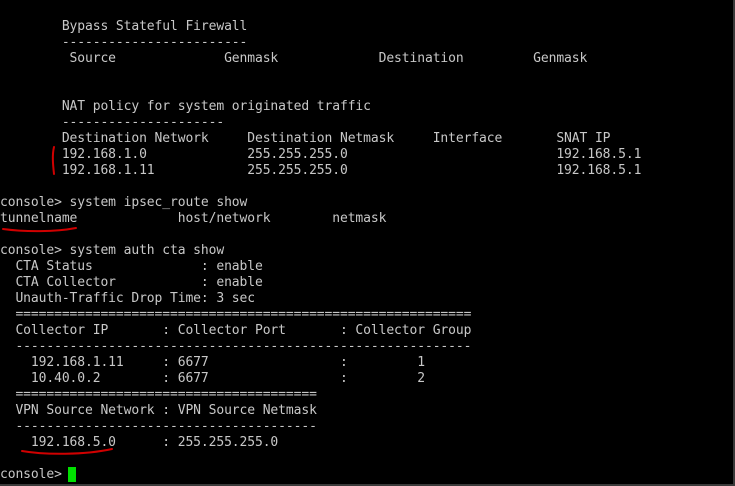 This screenshot has height=486, width=735. What do you see at coordinates (35, 474) in the screenshot?
I see `terminal-prompt-line: console>` at bounding box center [35, 474].